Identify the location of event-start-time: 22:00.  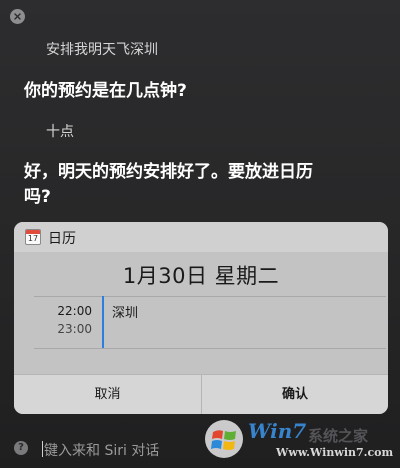
(74, 311).